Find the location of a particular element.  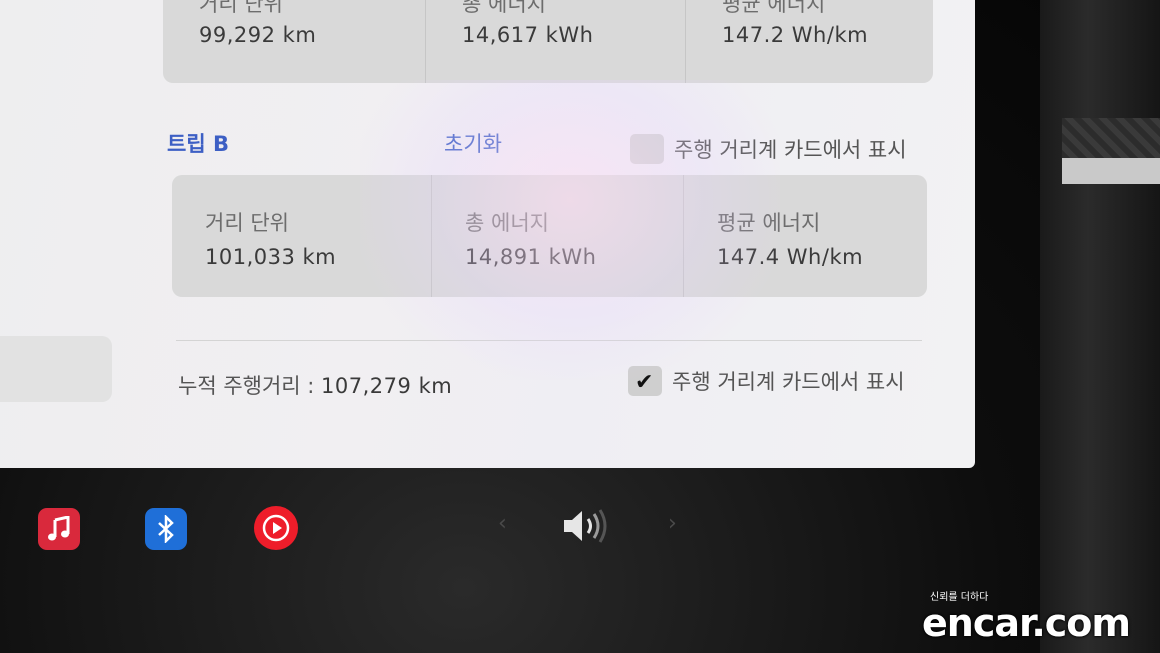

trip-a-distance-label: 거리 단위 is located at coordinates (241, 8).